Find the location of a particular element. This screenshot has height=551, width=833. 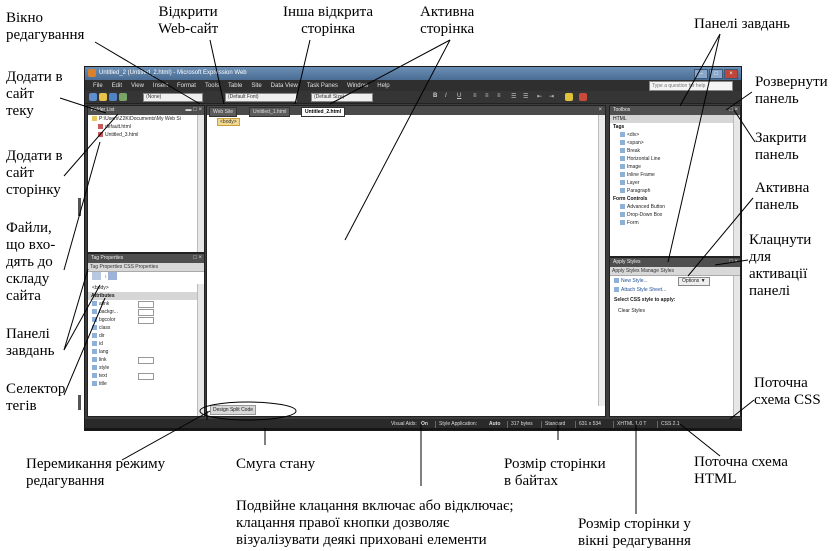

options-button: Options ▼ is located at coordinates (694, 281).